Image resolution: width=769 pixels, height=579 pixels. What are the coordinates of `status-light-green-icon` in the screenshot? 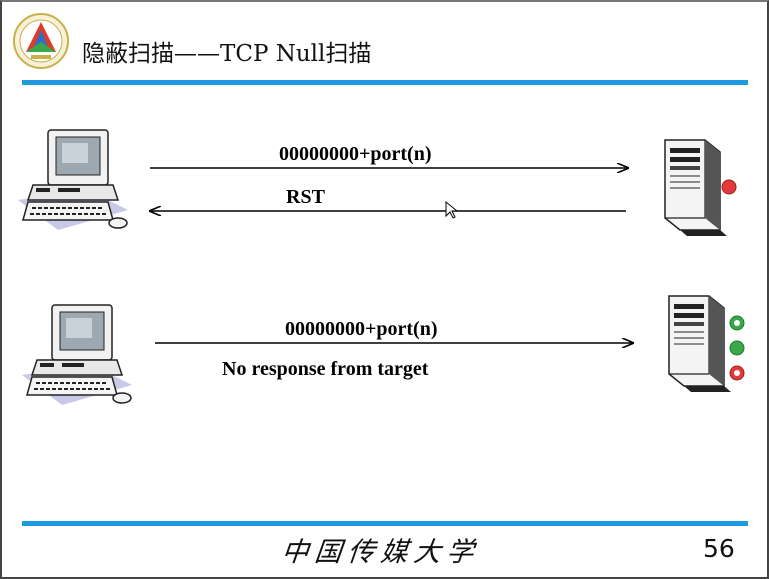 It's located at (737, 348).